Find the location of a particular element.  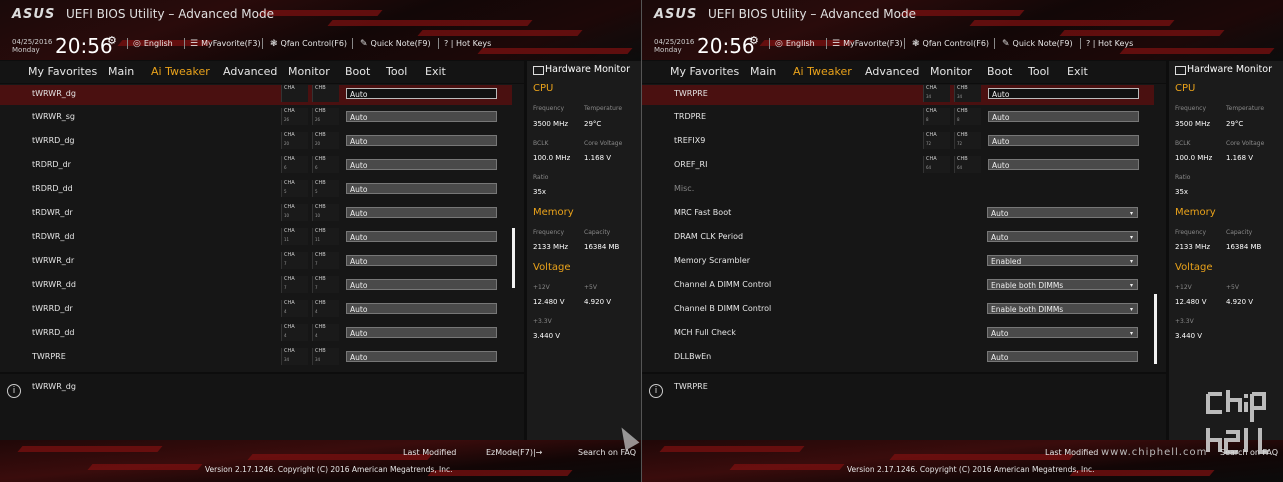

channel-b-readout: CHB 8 is located at coordinates (967, 116).